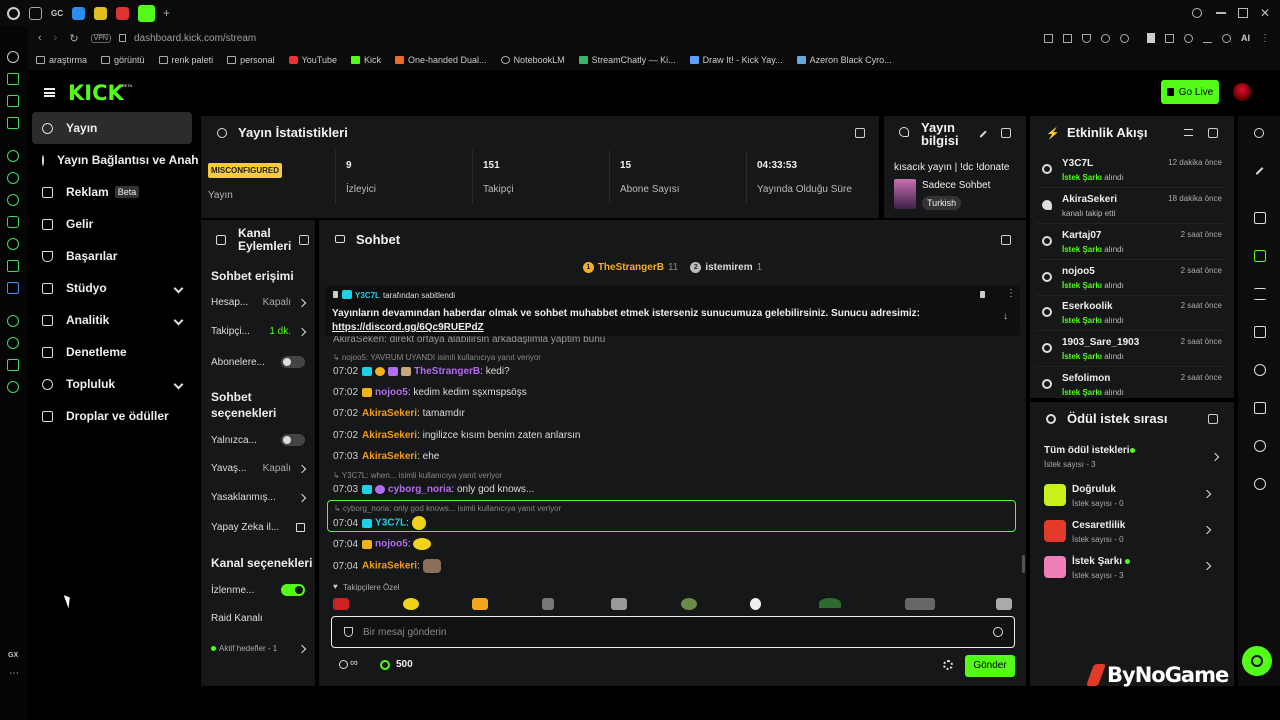 This screenshot has width=1280, height=720. I want to click on forward-icon: ›, so click(56, 38).